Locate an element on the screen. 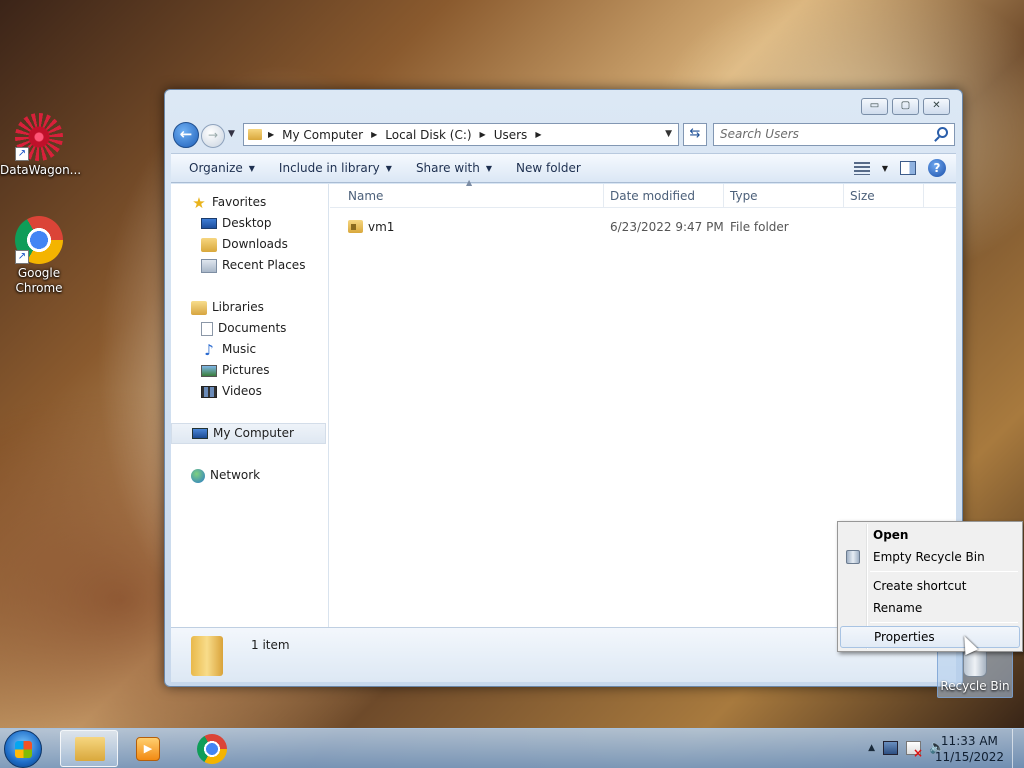  nav-network: Network is located at coordinates (249, 475).